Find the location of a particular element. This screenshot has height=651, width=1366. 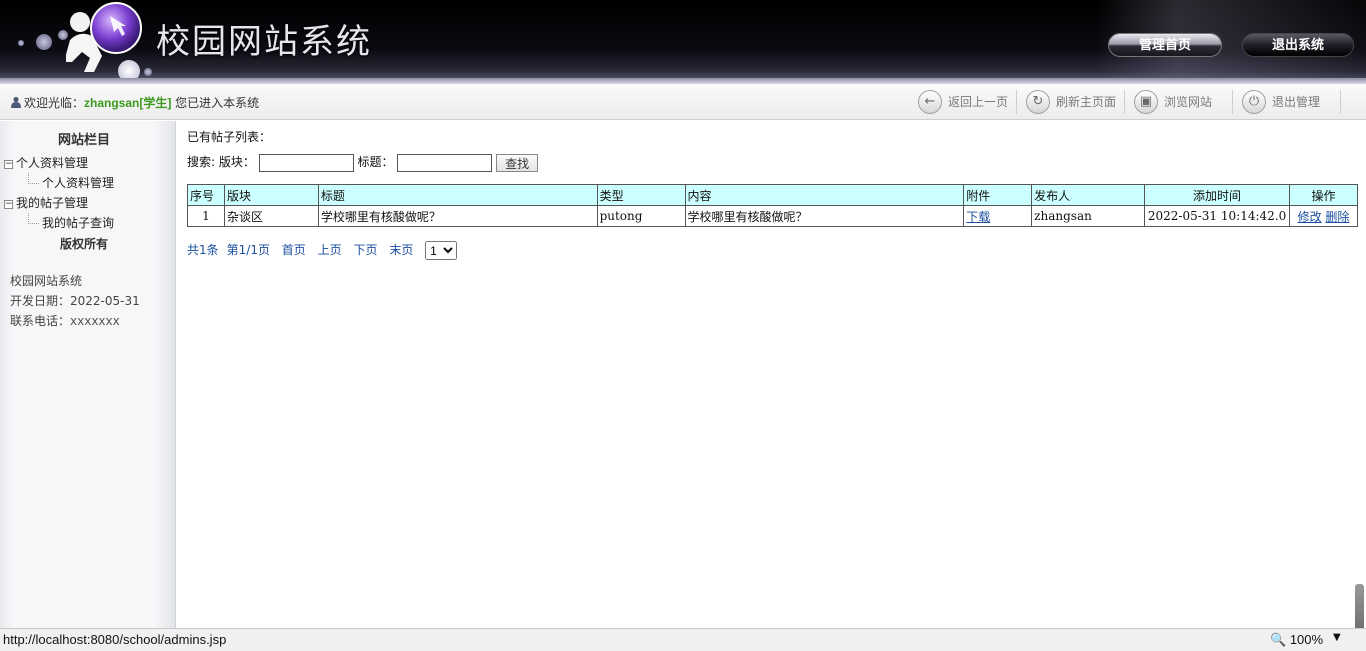

edit-link: 修改 is located at coordinates (1310, 217).